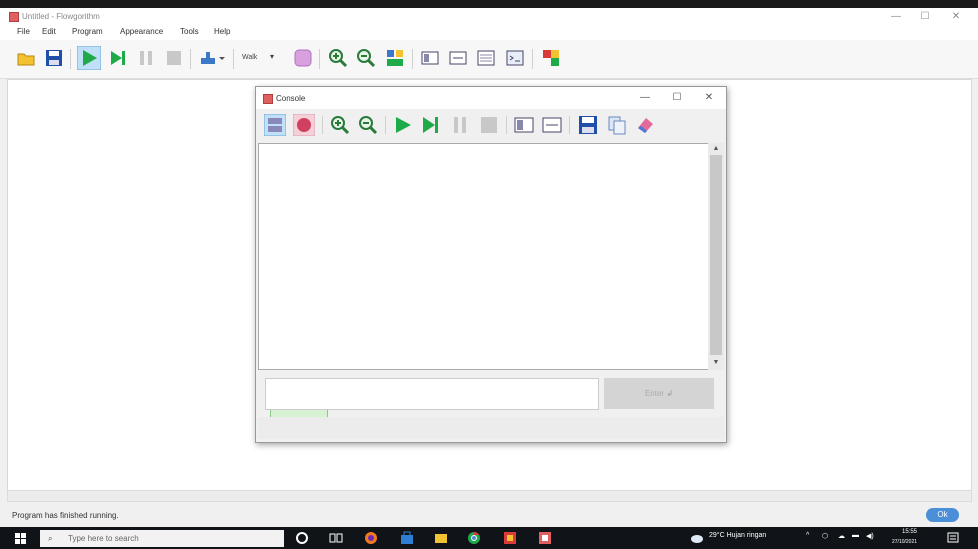 The image size is (978, 549). Describe the element at coordinates (807, 535) in the screenshot. I see `tray-chevron-icon: ^` at that location.